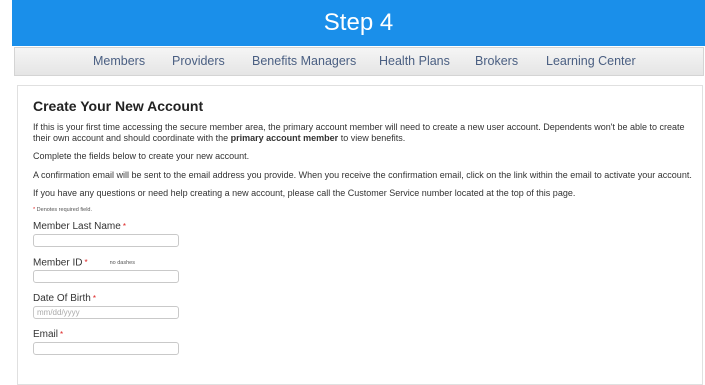  I want to click on last-name-input, so click(106, 240).